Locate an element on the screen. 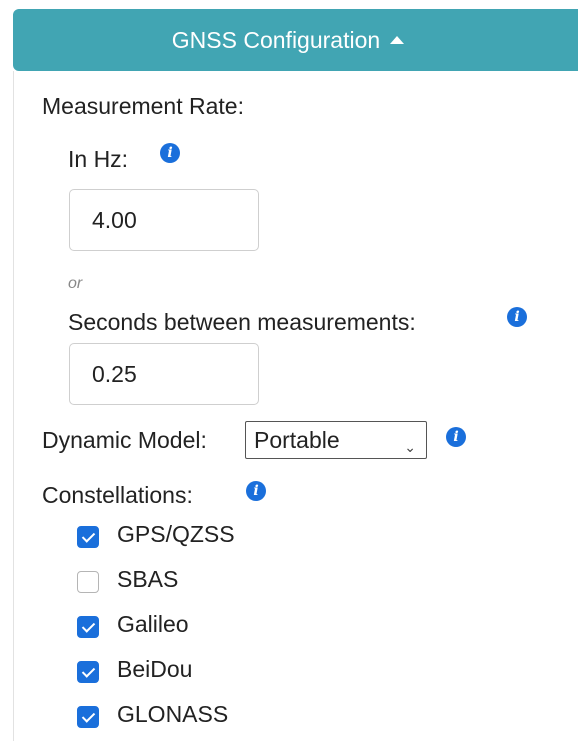 The height and width of the screenshot is (741, 578). hz-input: 4.00 is located at coordinates (164, 220).